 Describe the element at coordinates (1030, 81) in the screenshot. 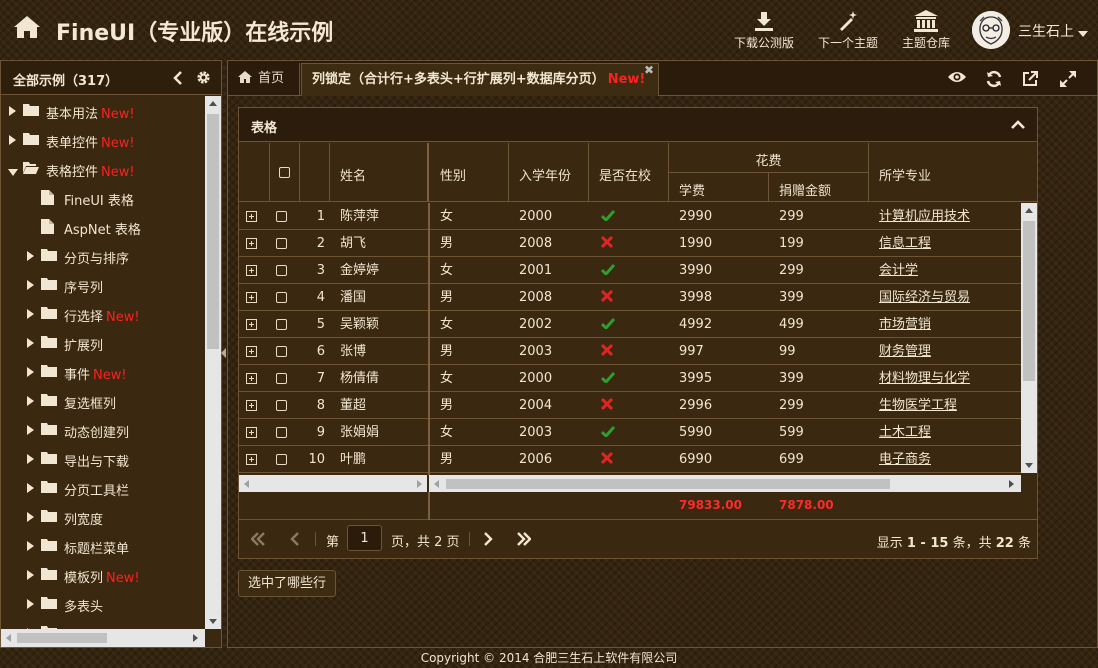

I see `external-link-icon` at that location.